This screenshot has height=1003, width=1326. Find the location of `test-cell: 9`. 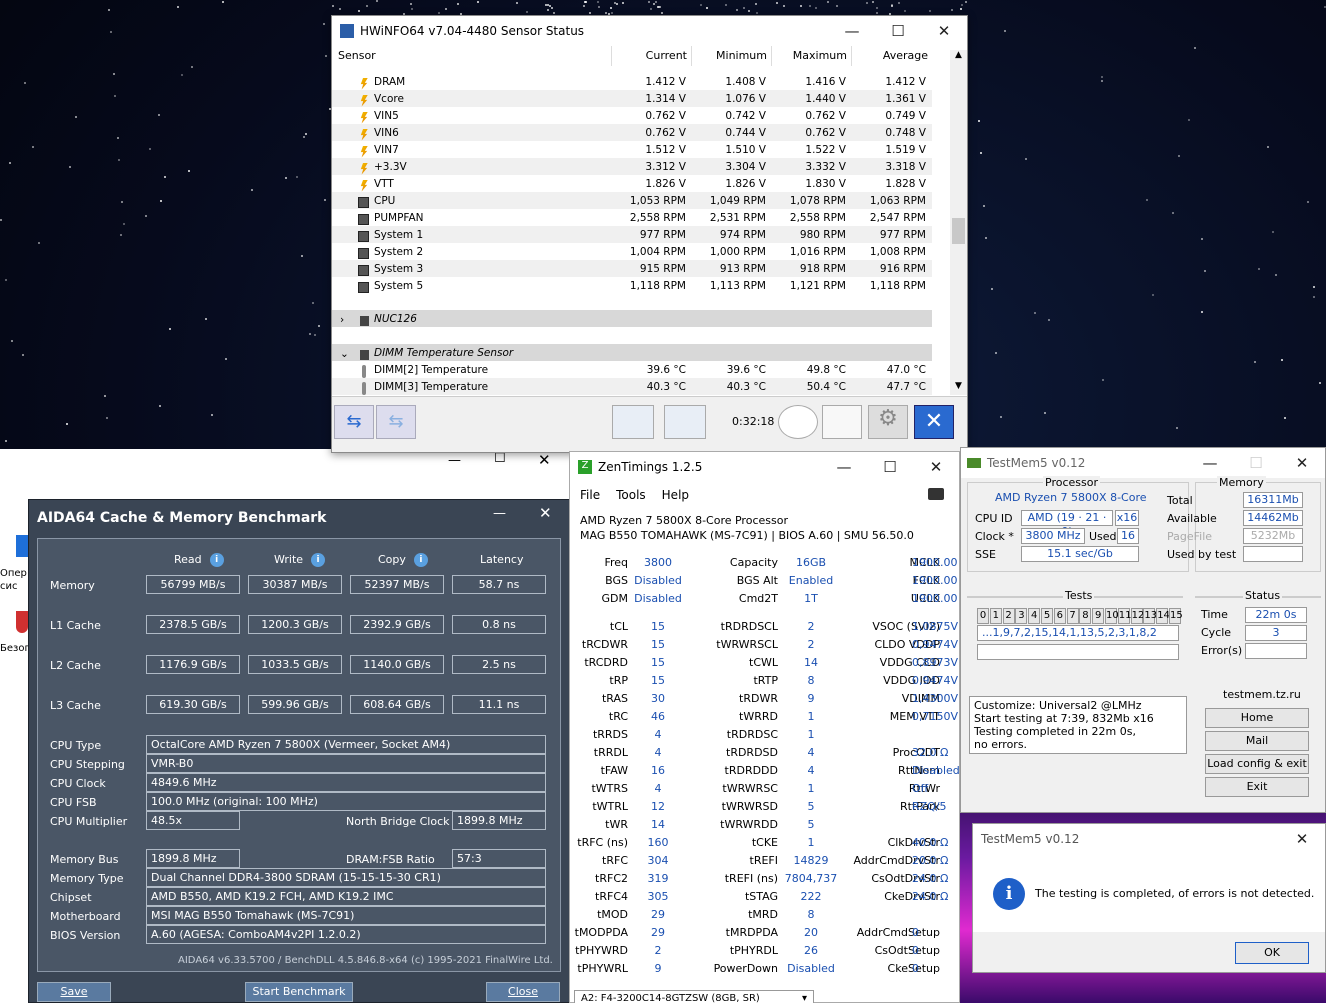

test-cell: 9 is located at coordinates (1098, 616).